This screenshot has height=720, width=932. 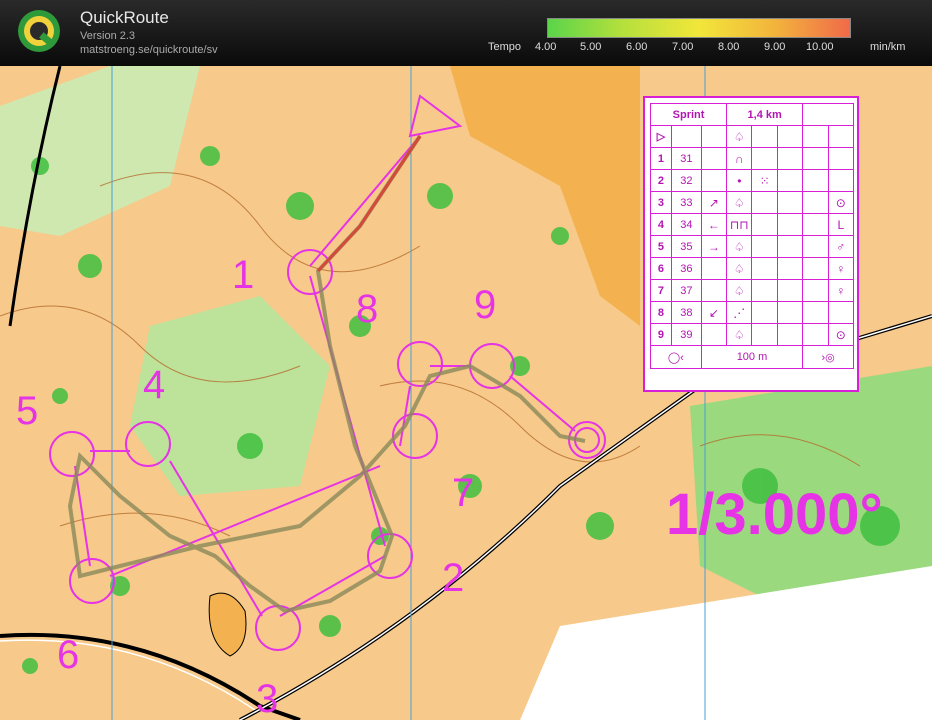 What do you see at coordinates (686, 334) in the screenshot?
I see `card-row-code: 39` at bounding box center [686, 334].